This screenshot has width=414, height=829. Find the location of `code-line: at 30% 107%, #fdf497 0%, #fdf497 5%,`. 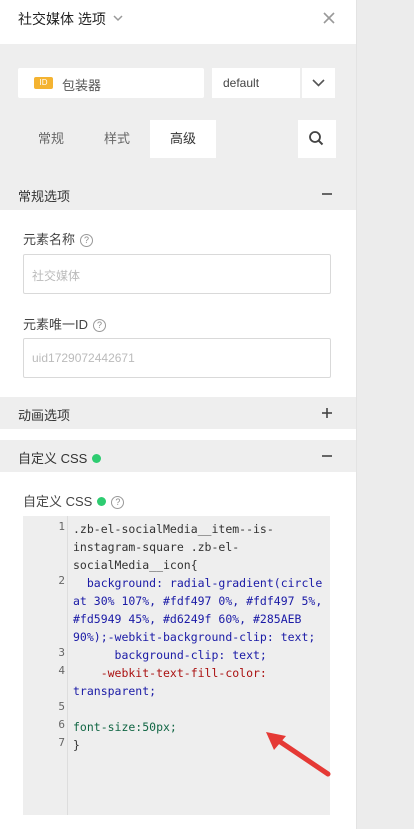

code-line: at 30% 107%, #fdf497 0%, #fdf497 5%, is located at coordinates (198, 601).